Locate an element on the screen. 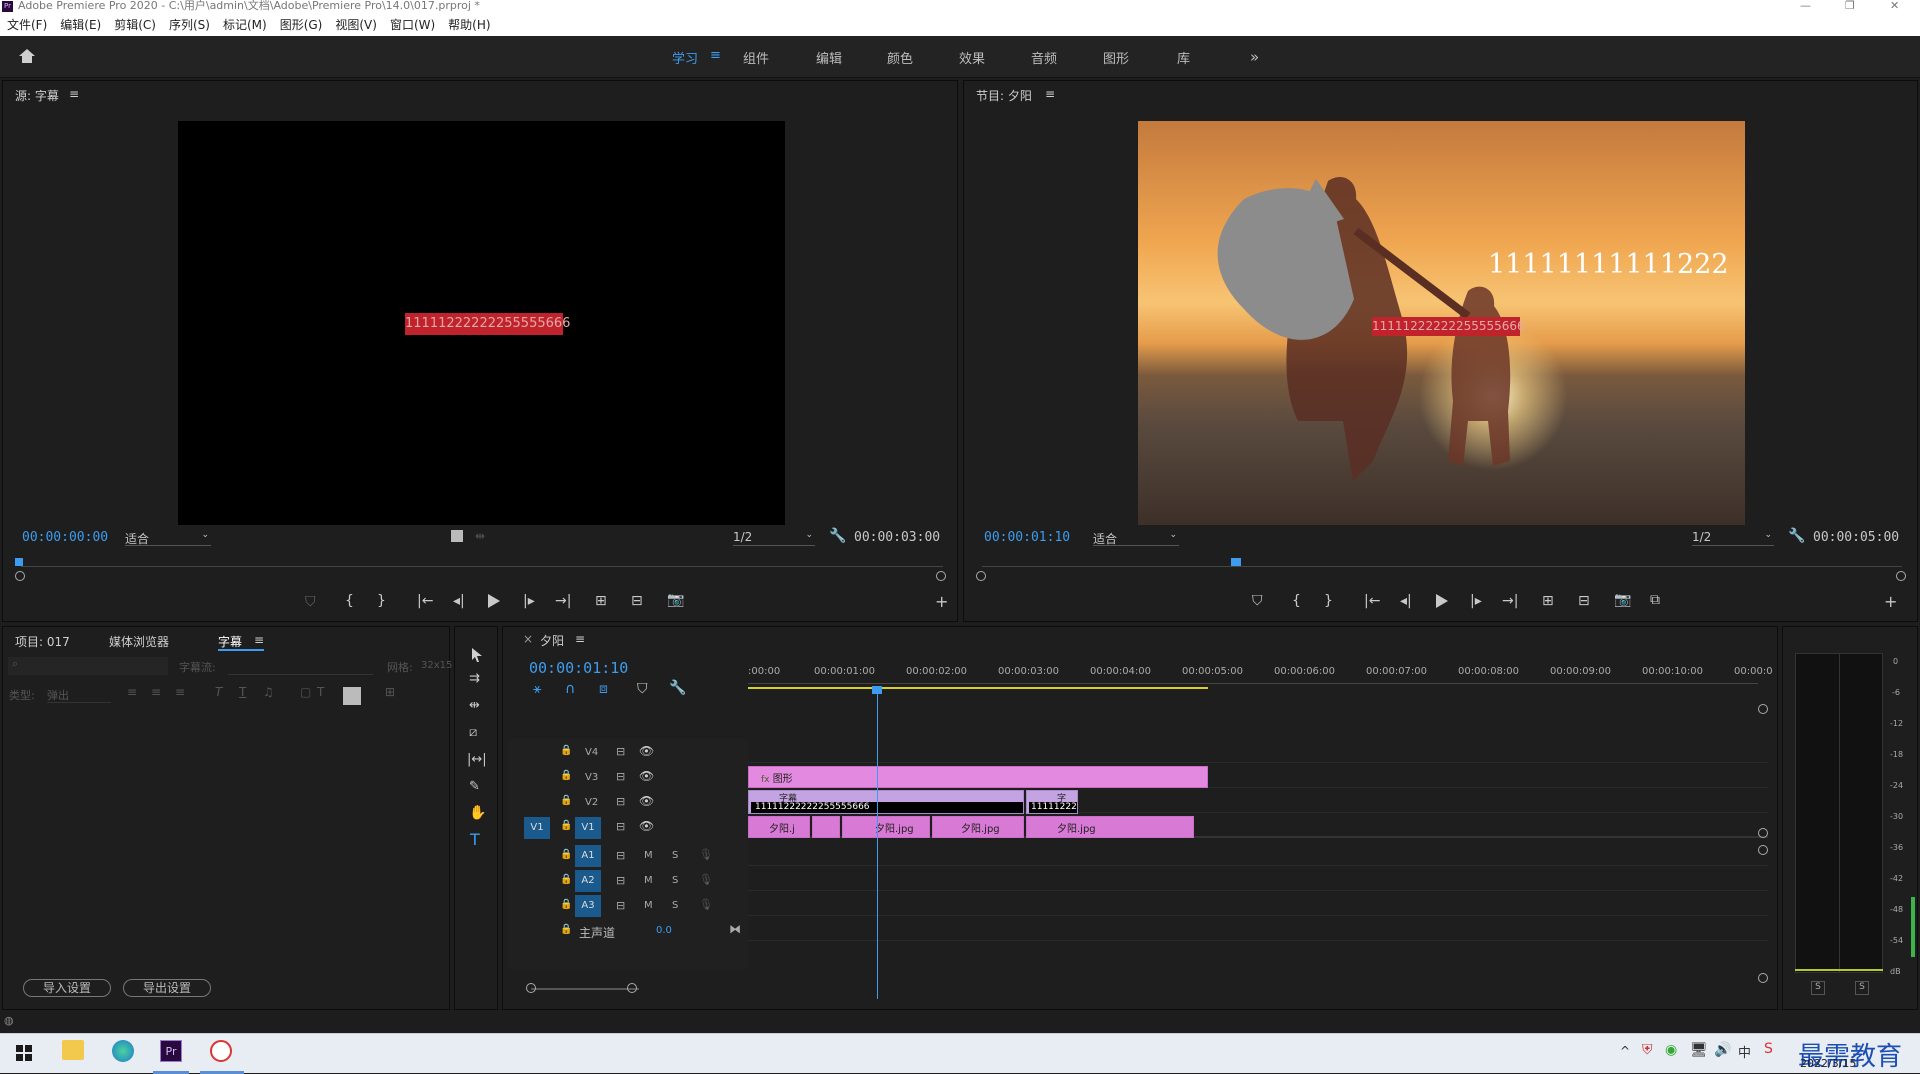 This screenshot has width=1920, height=1074. edge-browser-icon is located at coordinates (123, 1051).